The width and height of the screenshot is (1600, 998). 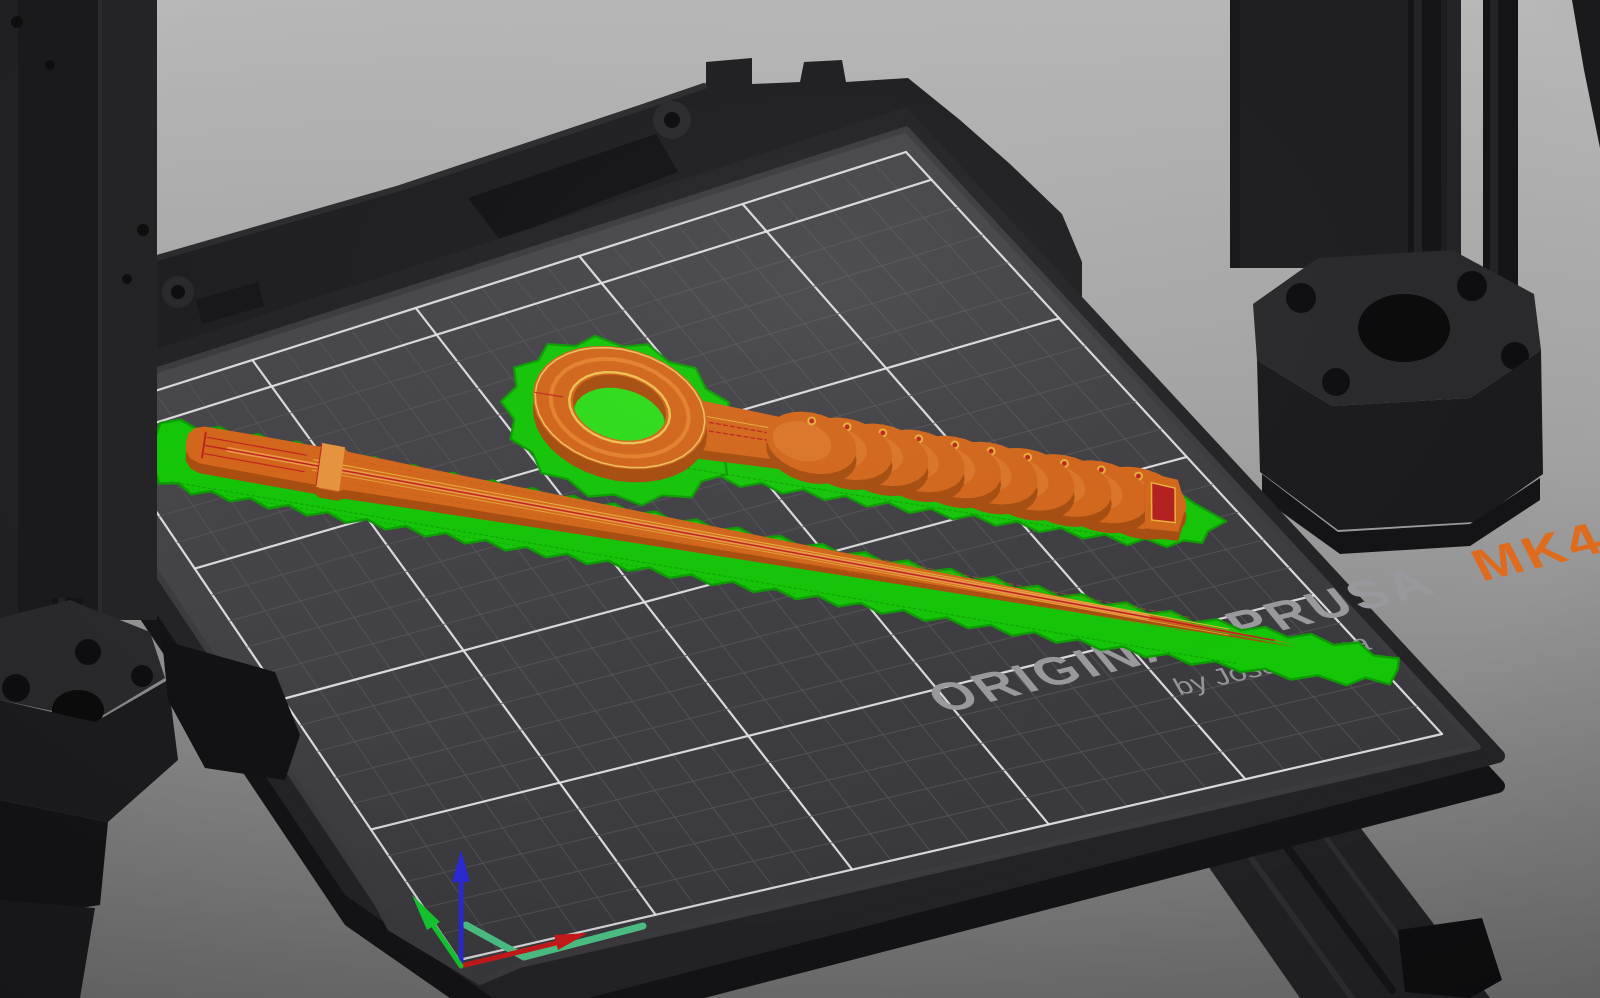 What do you see at coordinates (178, 292) in the screenshot?
I see `rear-standoff-hole` at bounding box center [178, 292].